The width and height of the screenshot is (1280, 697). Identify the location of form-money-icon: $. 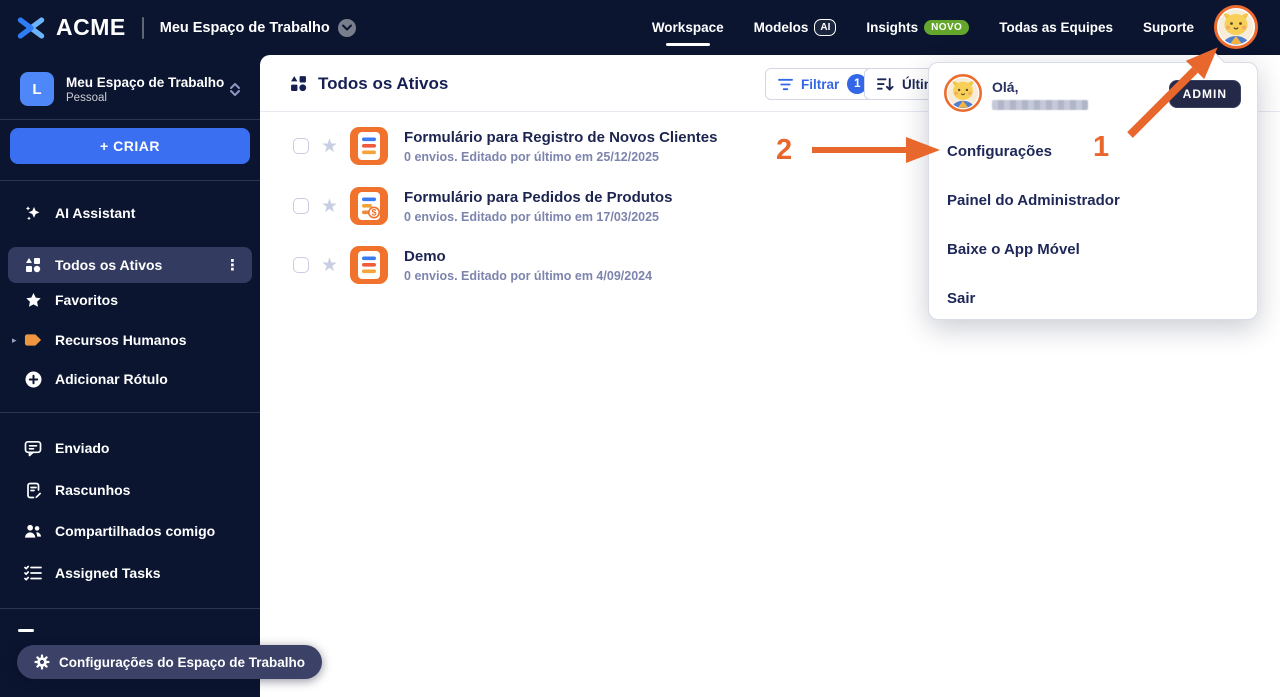
(369, 206).